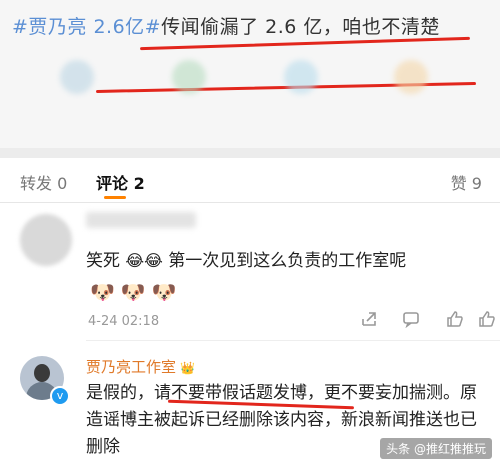 This screenshot has height=467, width=500. Describe the element at coordinates (300, 27) in the screenshot. I see `post-text: 传闻偷漏了 2.6 亿，咱也不清楚` at that location.